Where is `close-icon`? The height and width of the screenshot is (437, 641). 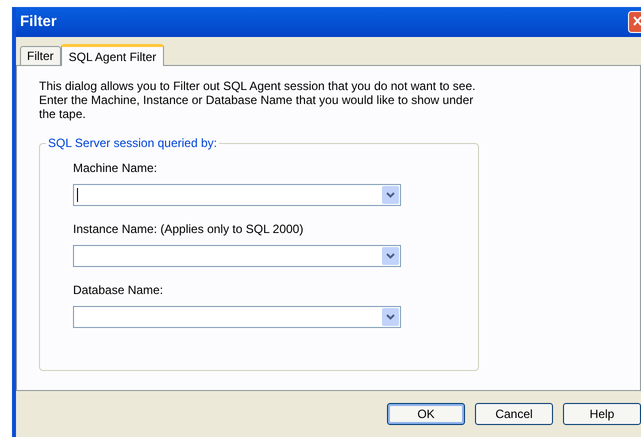
close-icon is located at coordinates (634, 22).